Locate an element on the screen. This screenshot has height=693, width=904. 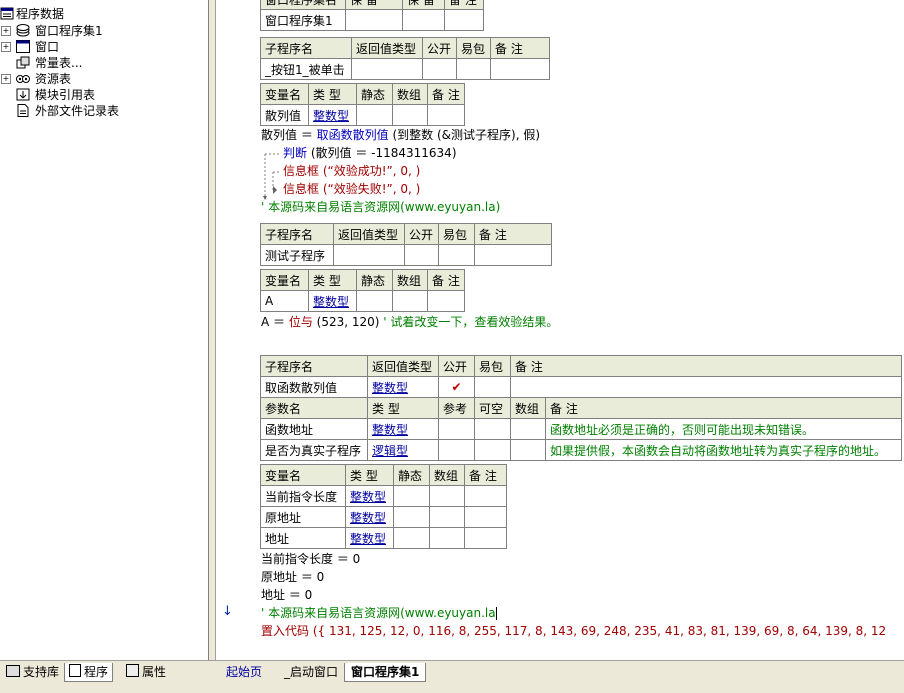
table-cell: A is located at coordinates (284, 301).